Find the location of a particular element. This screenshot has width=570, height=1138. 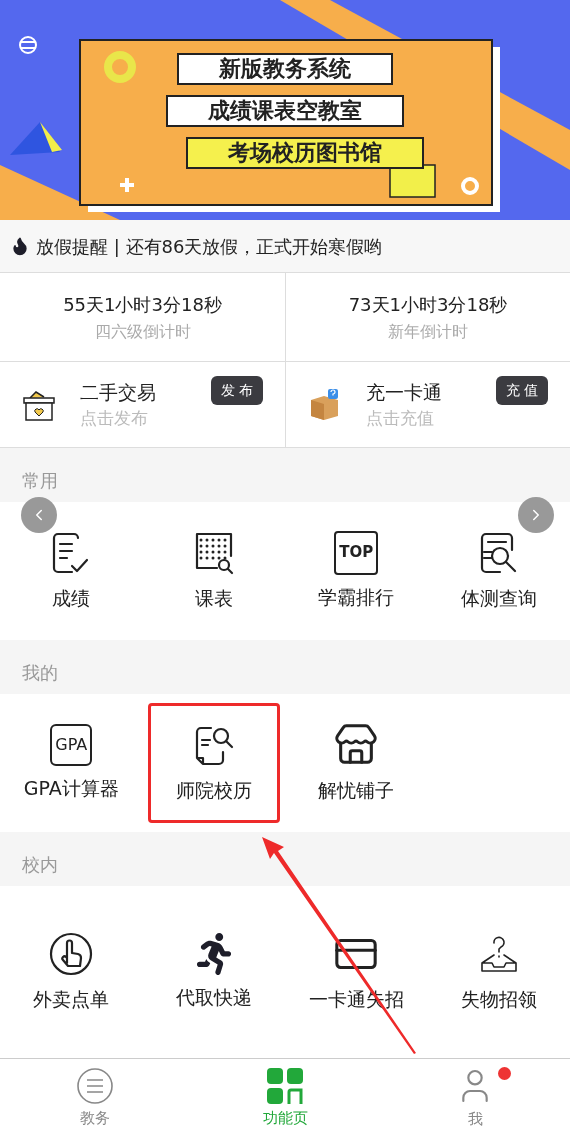

countdown-time: 55天1小时3分18秒 is located at coordinates (142, 304).